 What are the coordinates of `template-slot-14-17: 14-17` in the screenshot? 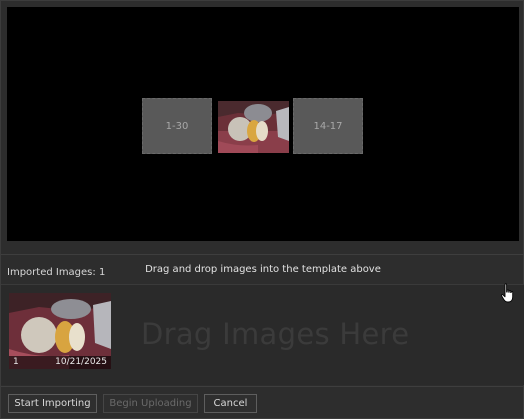 It's located at (328, 126).